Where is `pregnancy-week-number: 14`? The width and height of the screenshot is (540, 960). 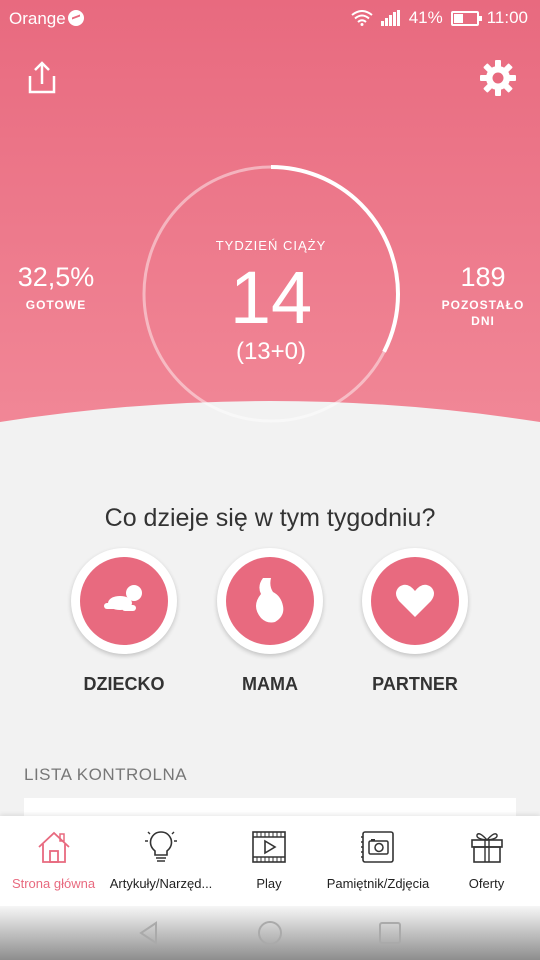 pregnancy-week-number: 14 is located at coordinates (271, 297).